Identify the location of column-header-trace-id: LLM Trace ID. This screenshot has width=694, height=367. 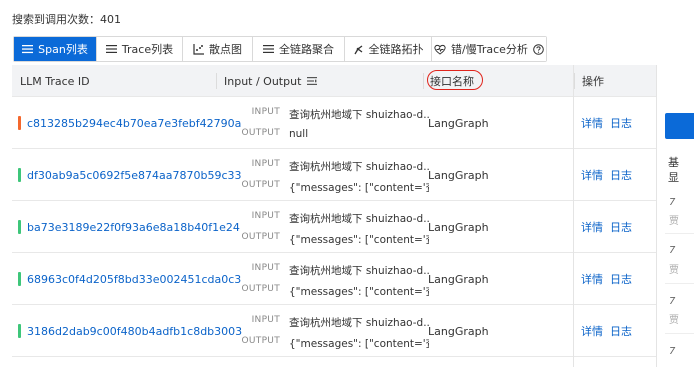
(55, 81).